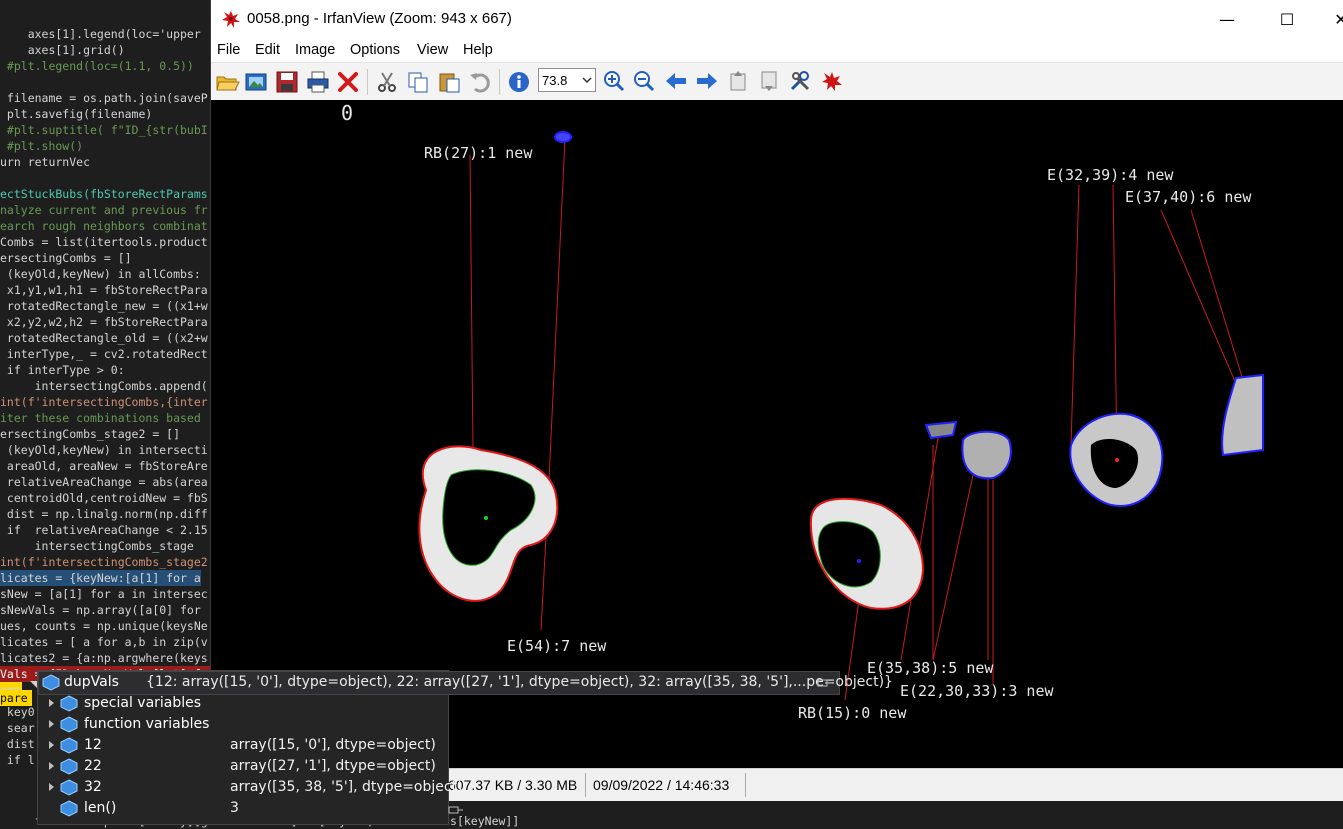 Image resolution: width=1343 pixels, height=829 pixels. What do you see at coordinates (104, 290) in the screenshot?
I see `code-line: x1,y1,w1,h1 = fbStoreRectPara` at bounding box center [104, 290].